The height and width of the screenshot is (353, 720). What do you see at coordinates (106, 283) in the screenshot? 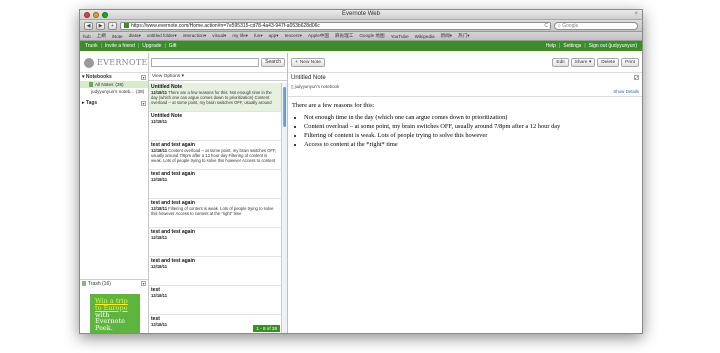
I see `trash-count: (16)` at bounding box center [106, 283].